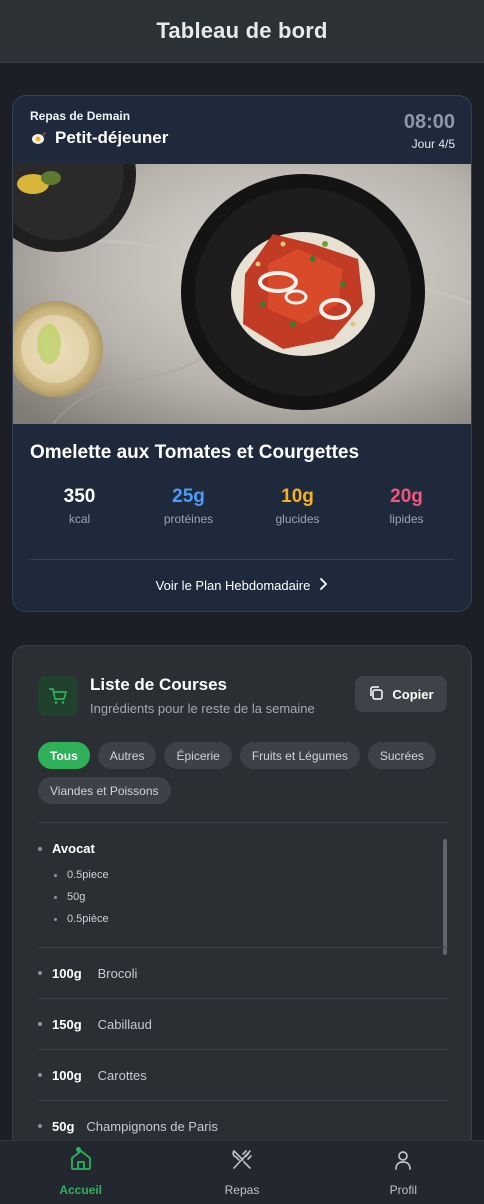 Image resolution: width=484 pixels, height=1204 pixels. Describe the element at coordinates (376, 694) in the screenshot. I see `copy-icon` at that location.